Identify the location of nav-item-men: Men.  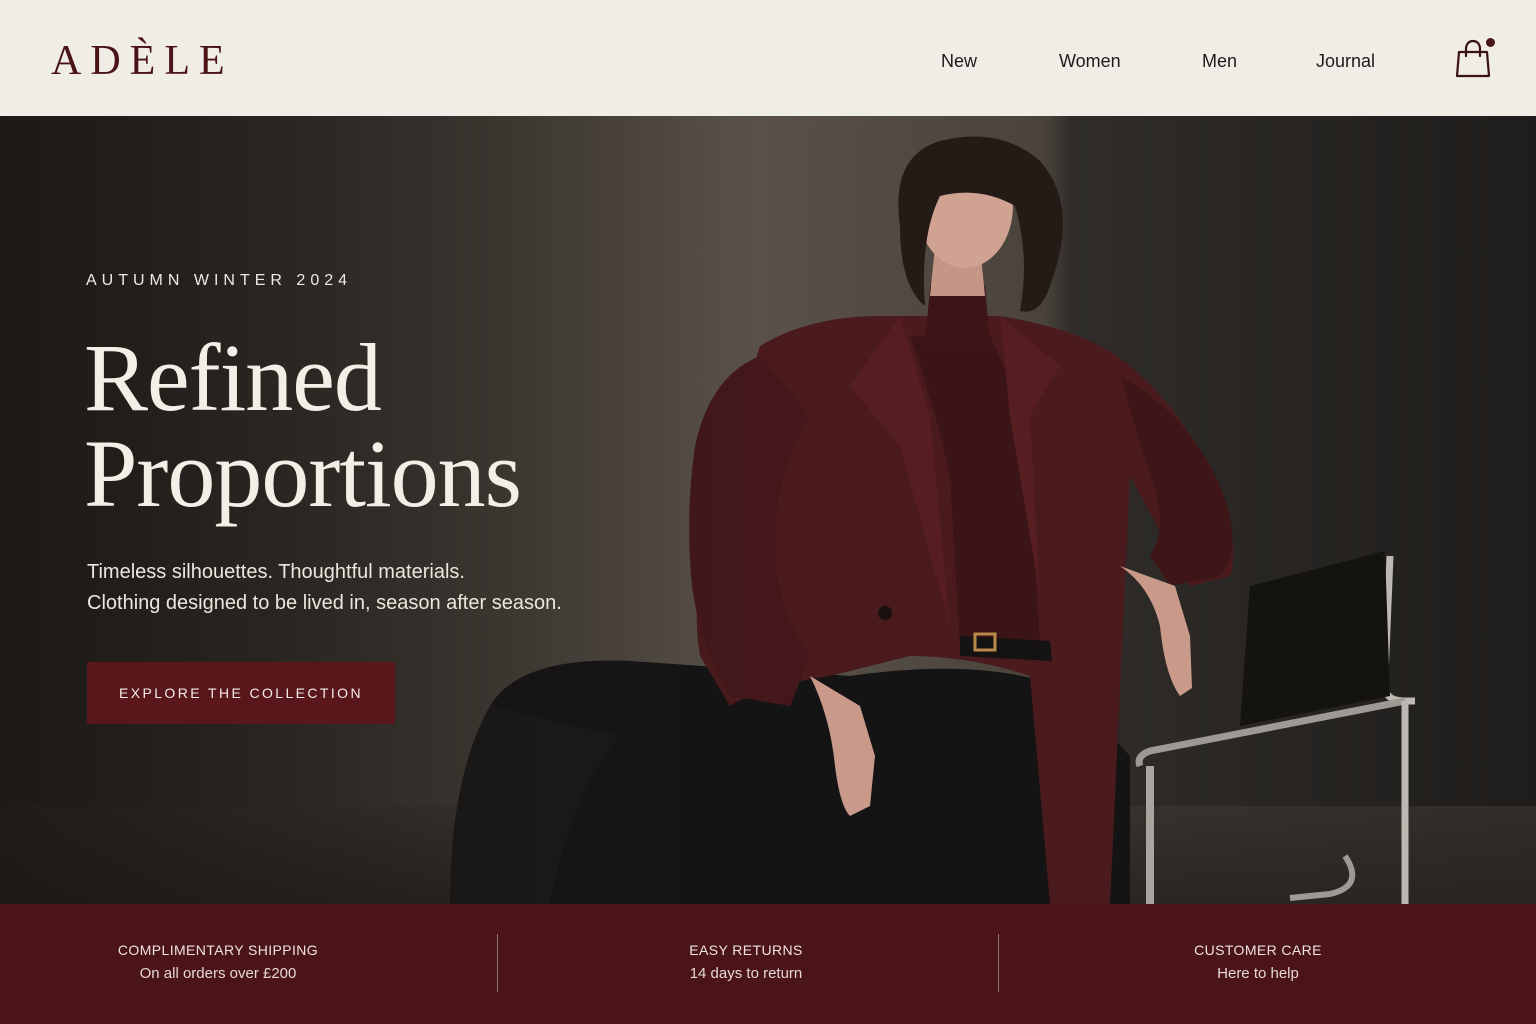
(1219, 61).